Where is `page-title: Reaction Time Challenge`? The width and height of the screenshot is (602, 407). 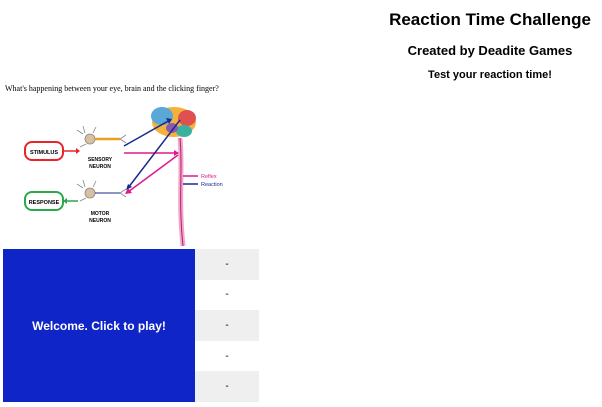 page-title: Reaction Time Challenge is located at coordinates (490, 19).